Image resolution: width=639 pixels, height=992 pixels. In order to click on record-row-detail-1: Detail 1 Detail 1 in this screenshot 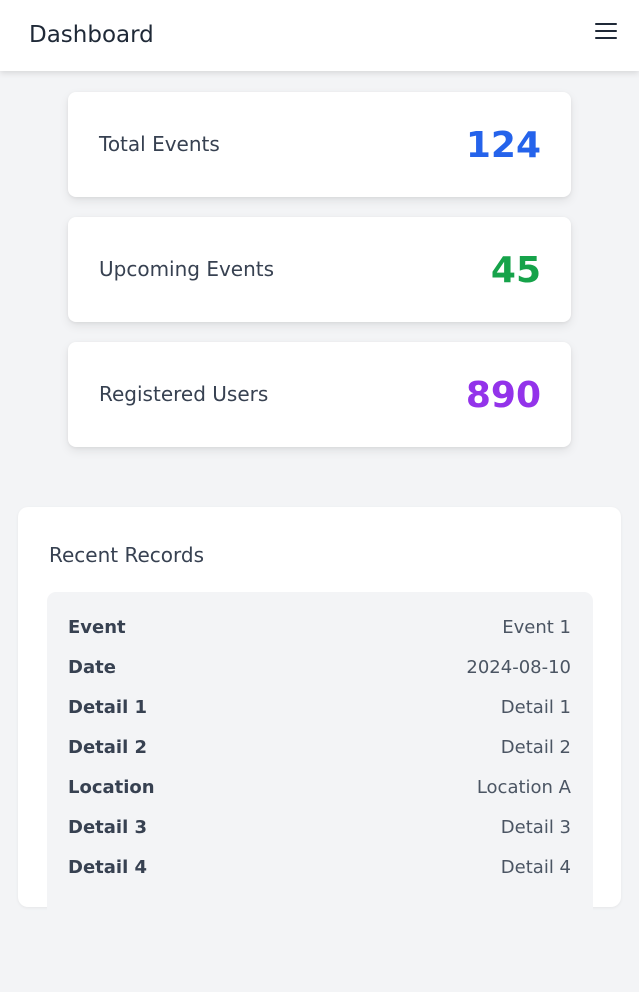, I will do `click(319, 708)`.